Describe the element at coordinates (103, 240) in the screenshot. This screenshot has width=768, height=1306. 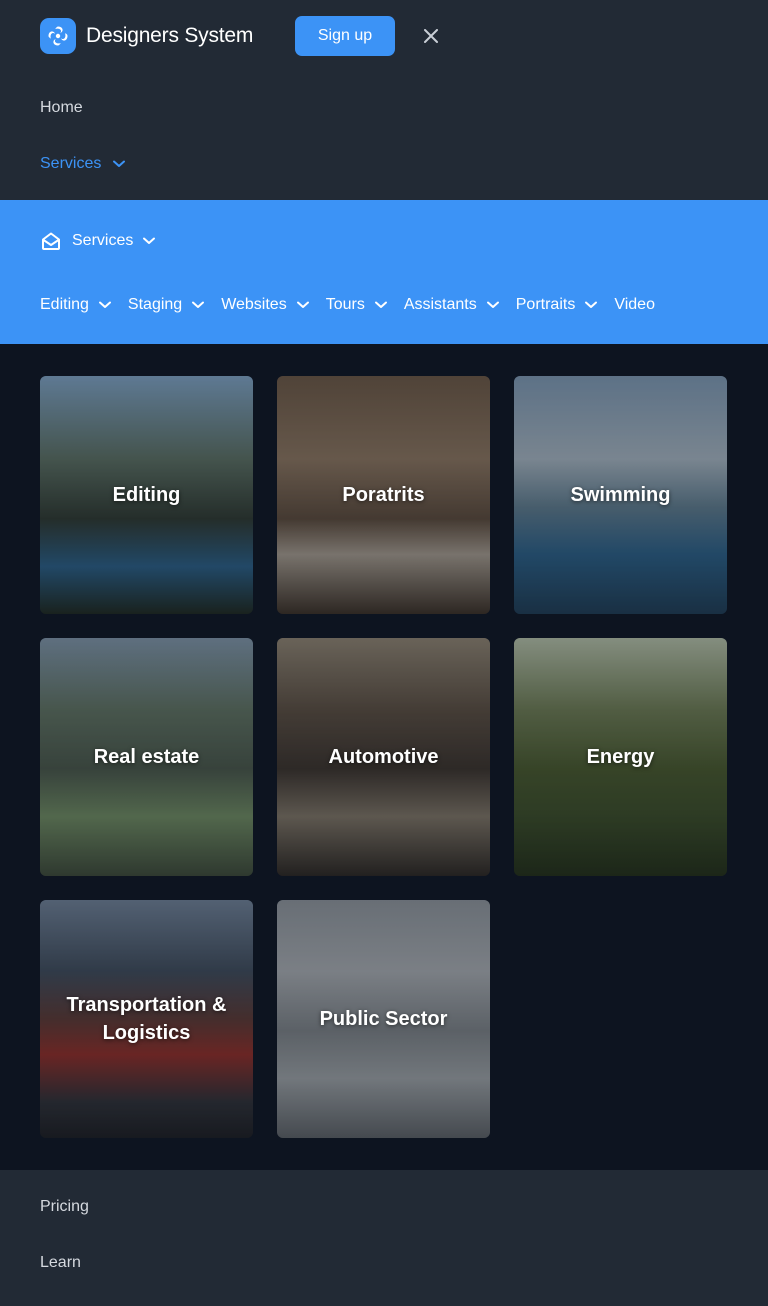
I see `submenu-title-label: Services` at that location.